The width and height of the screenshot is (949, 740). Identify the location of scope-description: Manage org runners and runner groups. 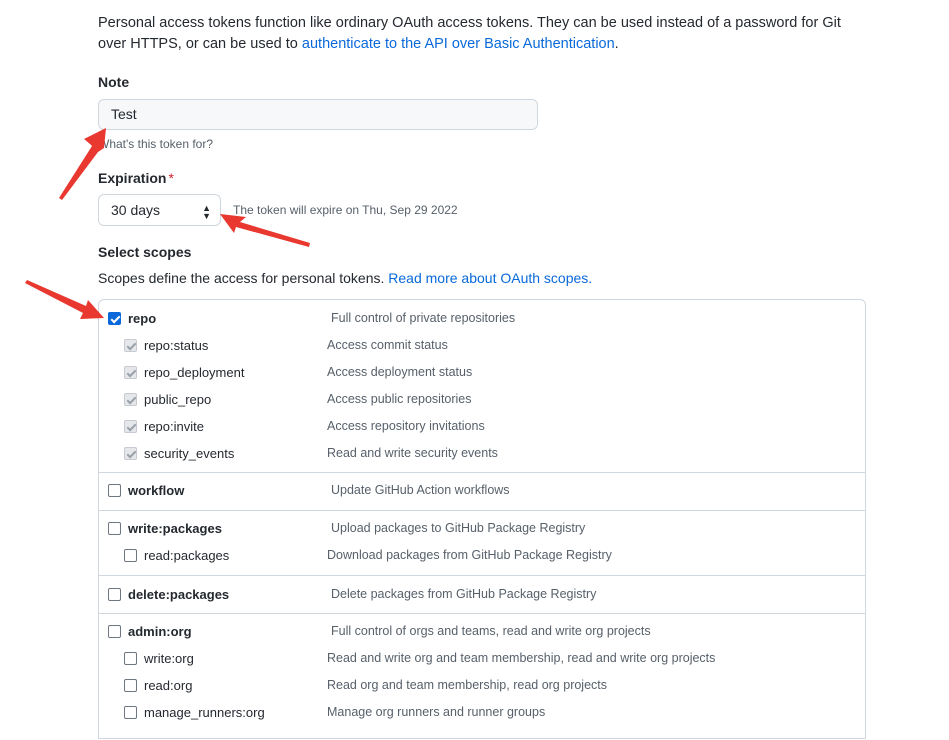
(436, 712).